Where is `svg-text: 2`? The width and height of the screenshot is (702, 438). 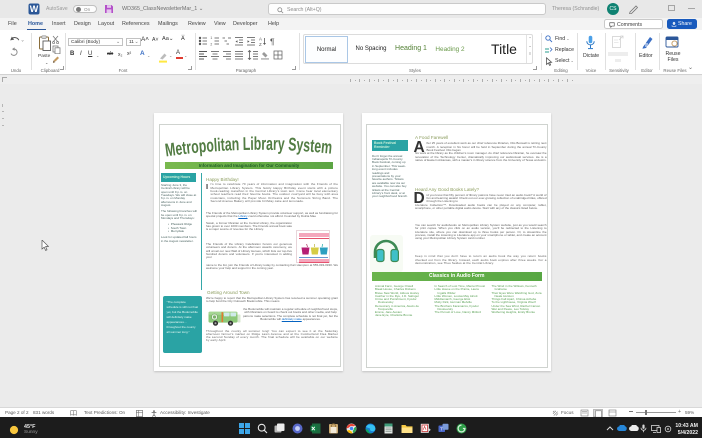
svg-text: 2 is located at coordinates (211, 44).